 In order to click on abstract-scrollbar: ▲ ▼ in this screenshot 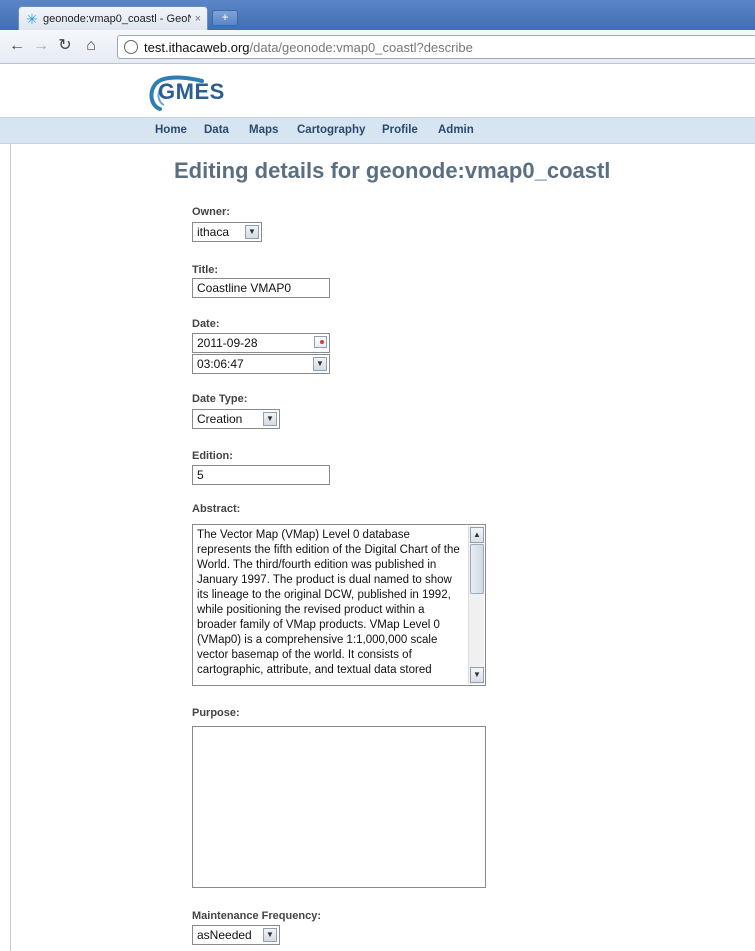, I will do `click(476, 605)`.